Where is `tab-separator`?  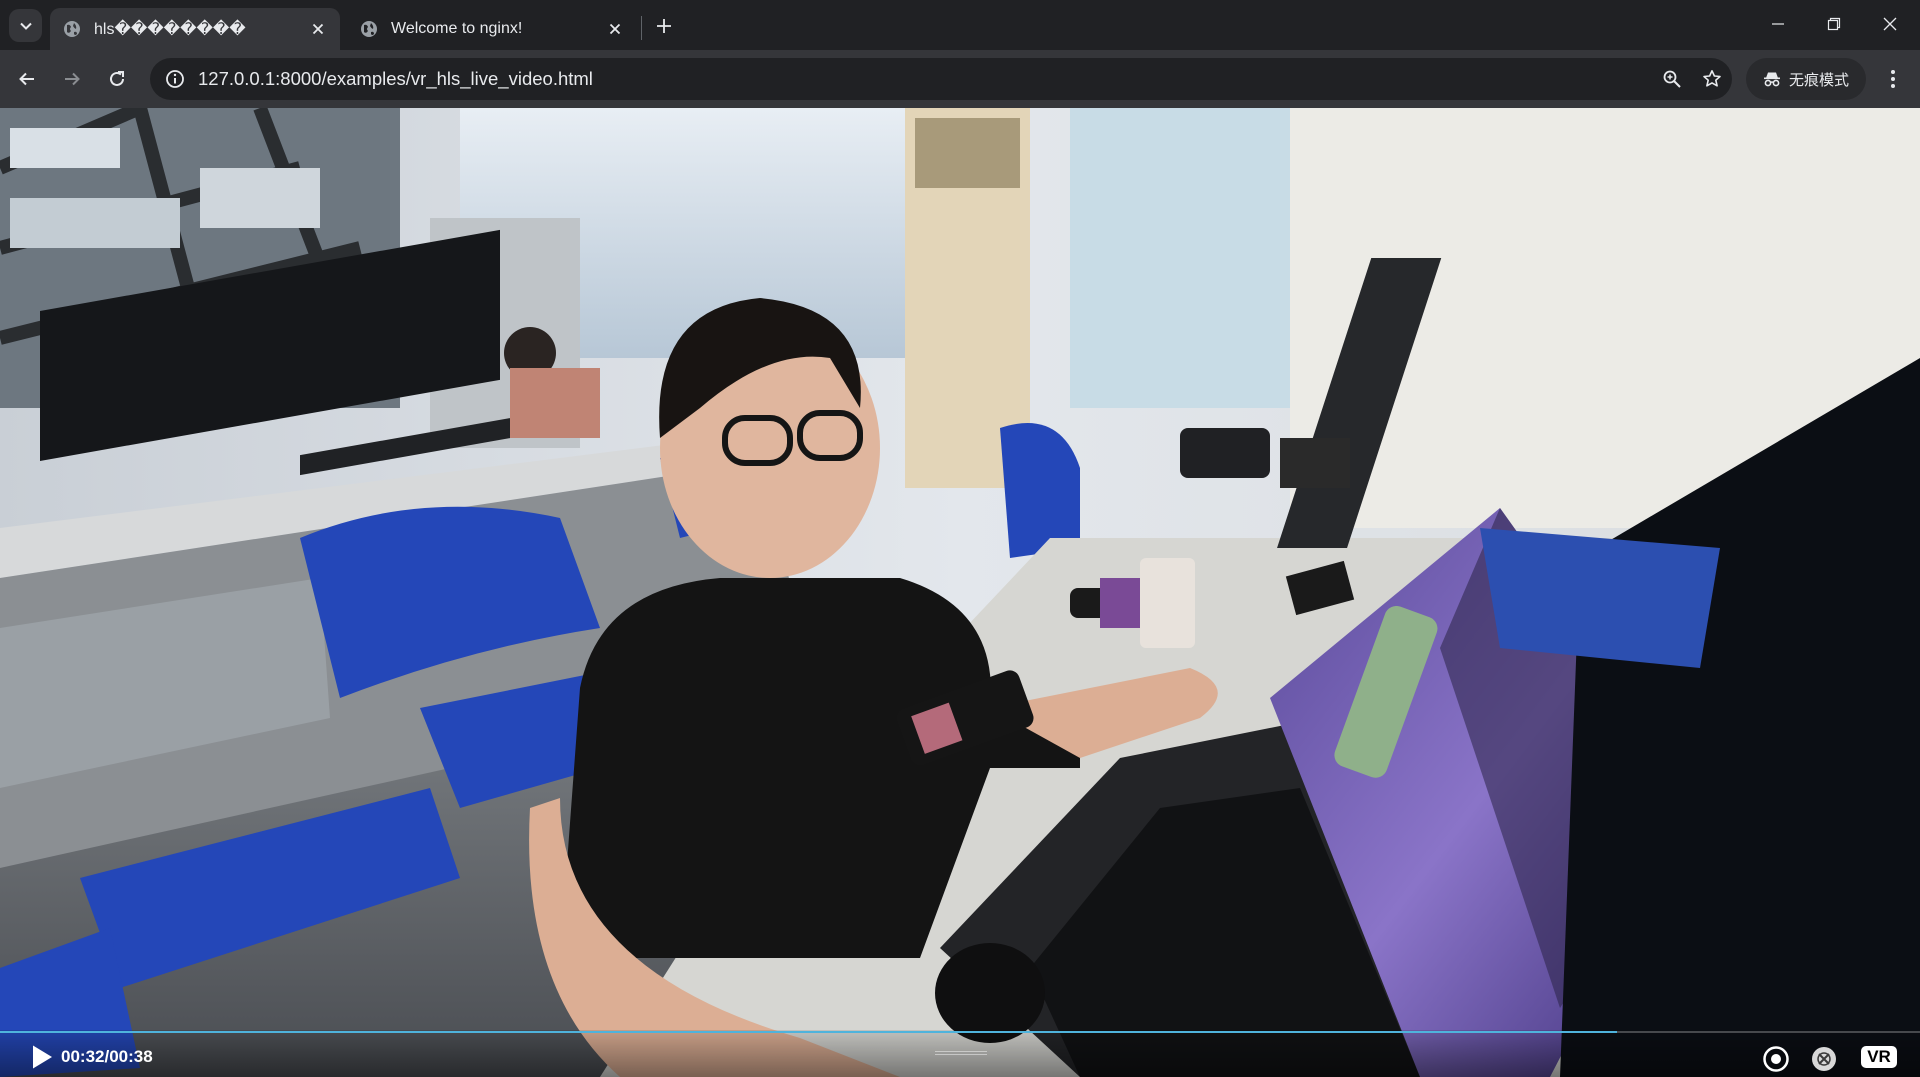
tab-separator is located at coordinates (641, 28).